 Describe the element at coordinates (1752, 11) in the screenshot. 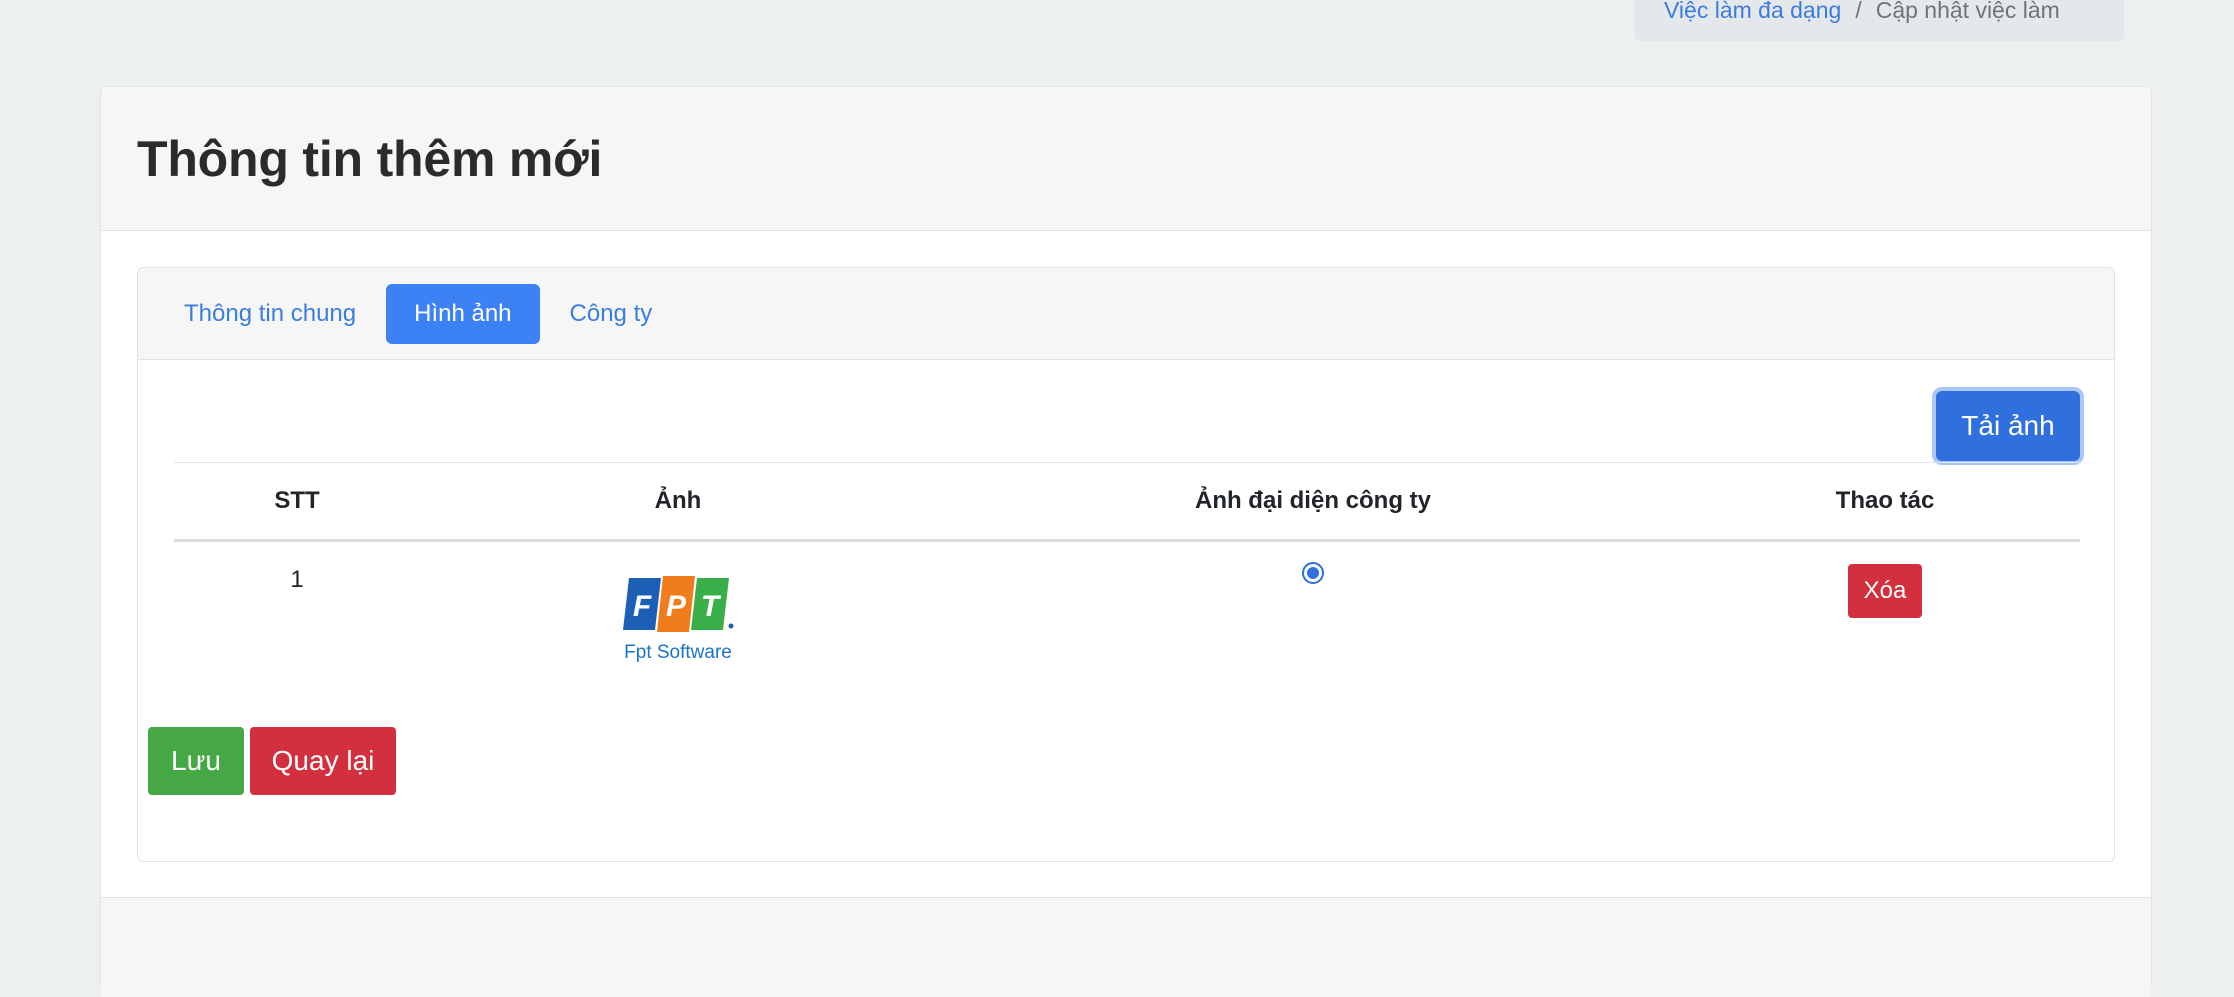

I see `breadcrumb-link-jobs: Việc làm đa dạng` at that location.